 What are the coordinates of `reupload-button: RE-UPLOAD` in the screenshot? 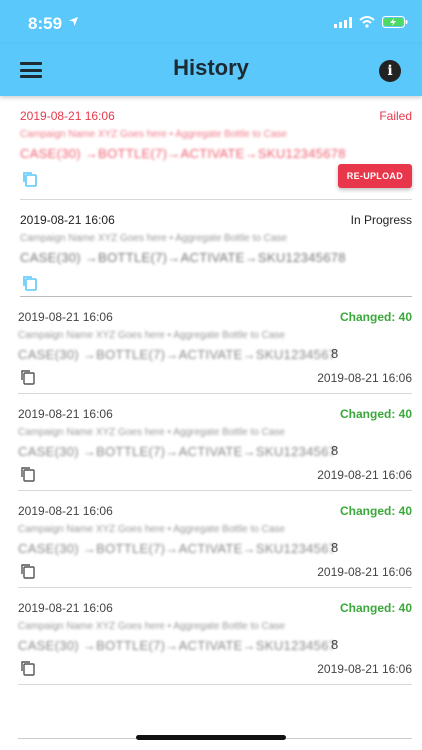 It's located at (374, 176).